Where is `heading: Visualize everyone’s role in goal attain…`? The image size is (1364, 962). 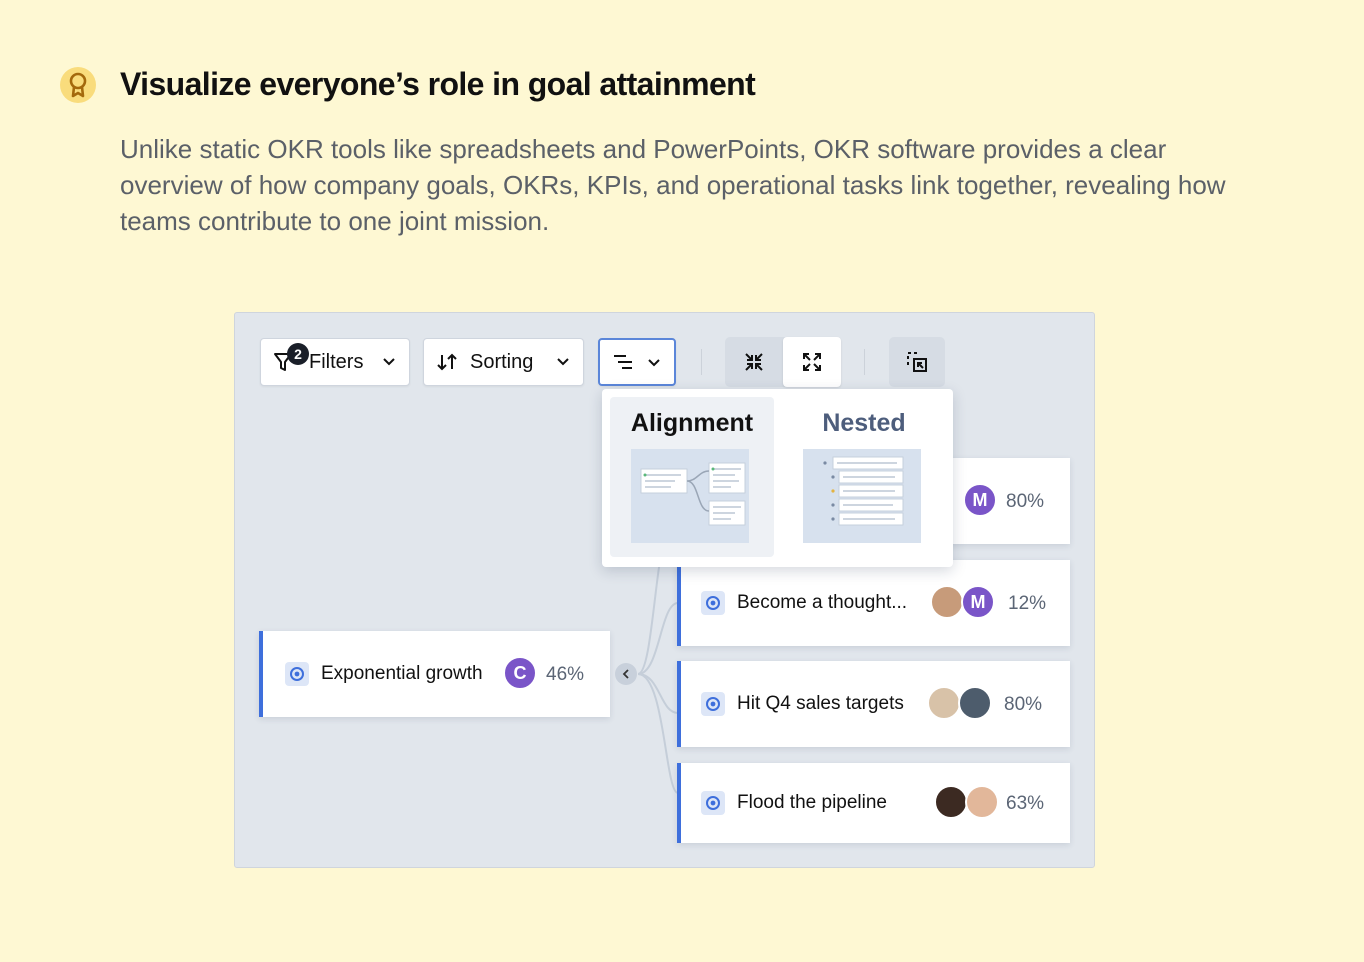
heading: Visualize everyone’s role in goal attain… is located at coordinates (438, 84).